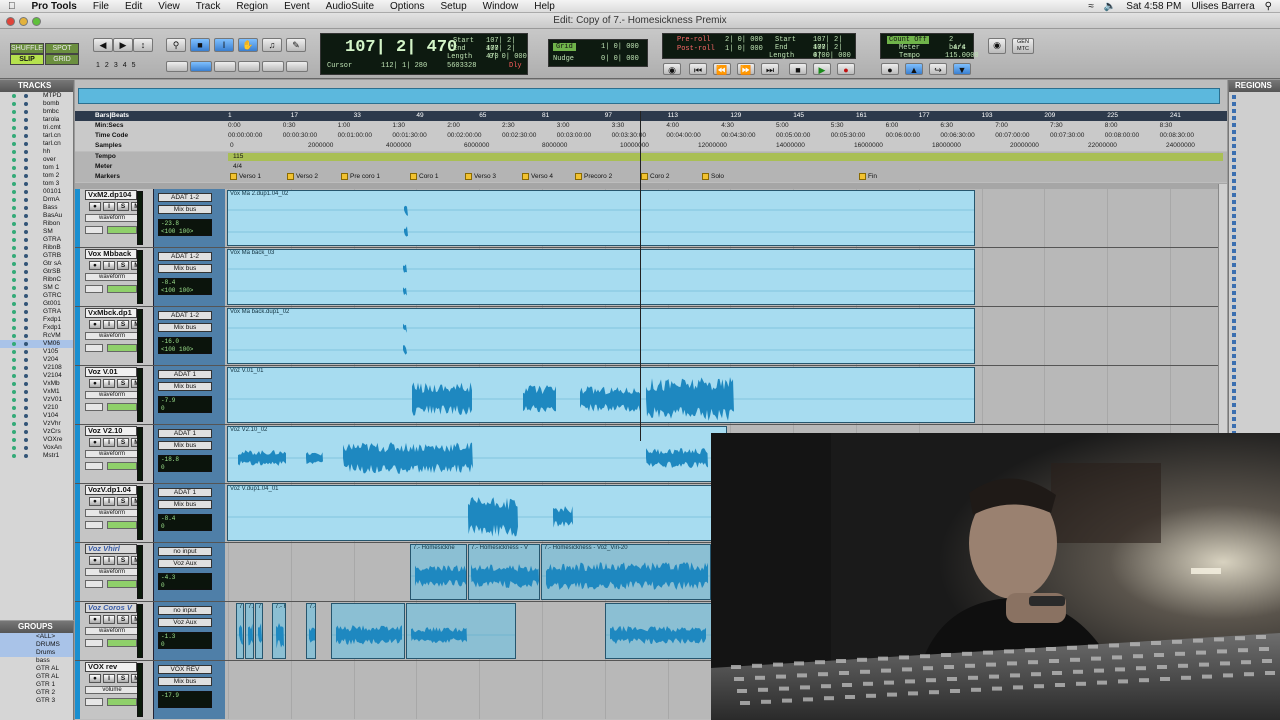  I want to click on tracks-list-item: GTRA, so click(36, 240).